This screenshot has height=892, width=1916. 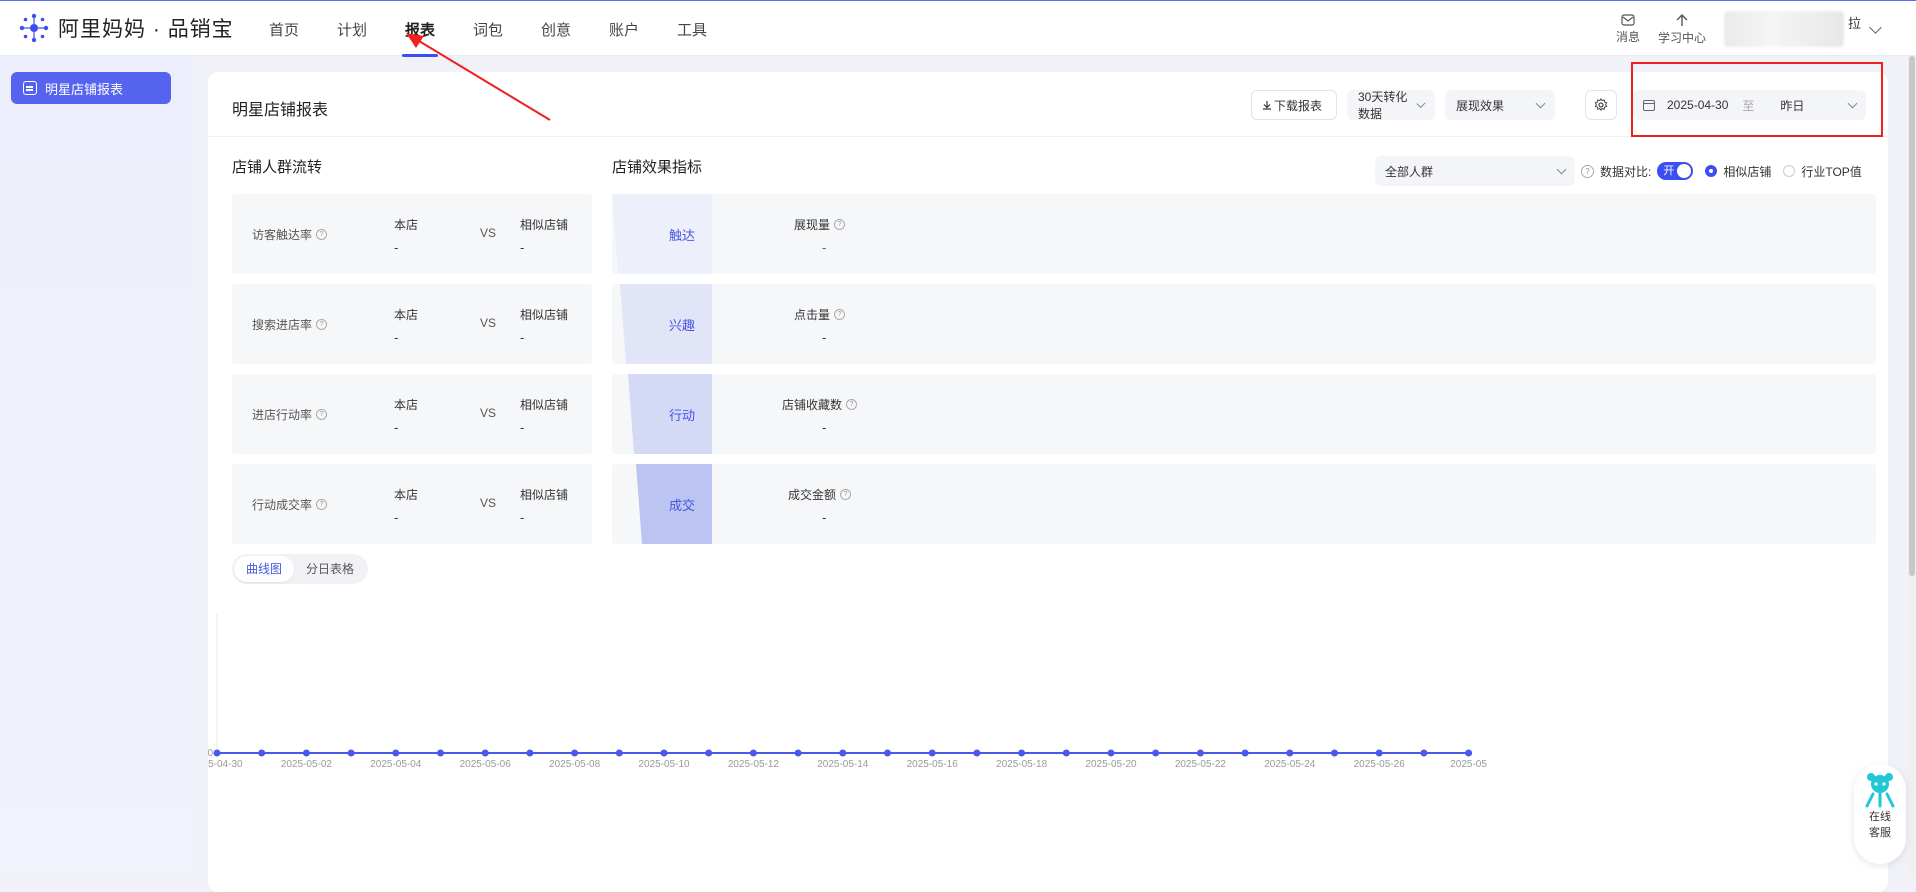 What do you see at coordinates (843, 764) in the screenshot?
I see `x-tick-label: 2025-05-14` at bounding box center [843, 764].